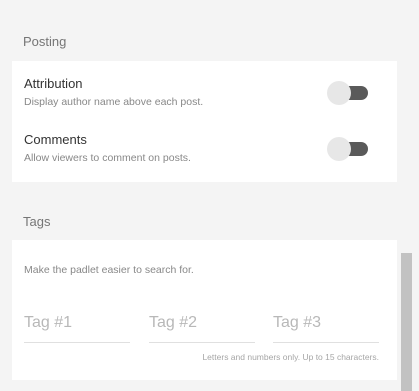 Image resolution: width=419 pixels, height=391 pixels. I want to click on tags-section-header: Tags, so click(204, 209).